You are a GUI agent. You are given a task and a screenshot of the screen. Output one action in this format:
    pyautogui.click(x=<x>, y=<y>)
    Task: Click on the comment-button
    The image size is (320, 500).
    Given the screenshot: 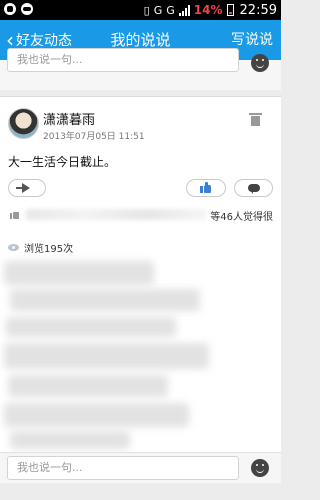 What is the action you would take?
    pyautogui.click(x=253, y=188)
    